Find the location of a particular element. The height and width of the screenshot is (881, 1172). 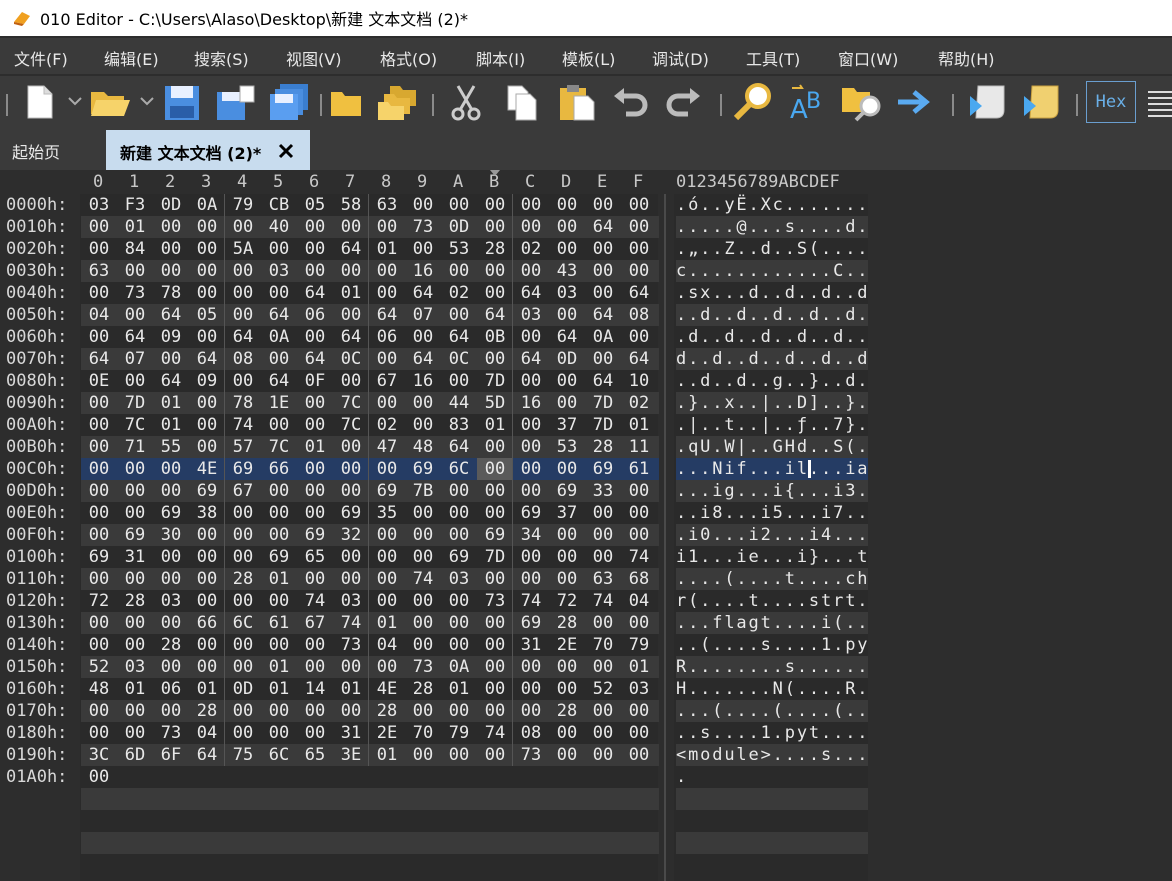

ascii-row-text: ..(....s....1.py is located at coordinates (772, 645).